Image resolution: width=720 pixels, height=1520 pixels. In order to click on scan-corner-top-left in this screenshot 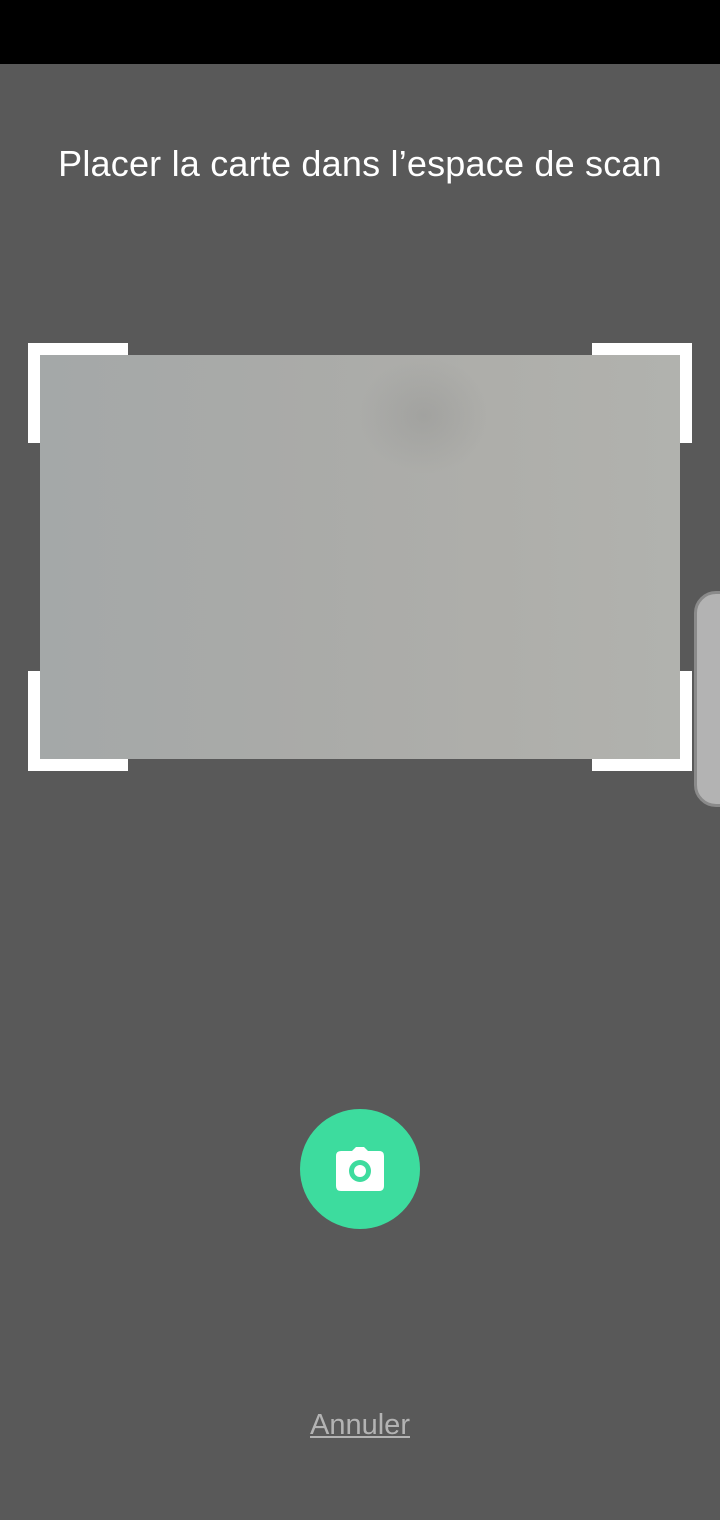, I will do `click(78, 393)`.